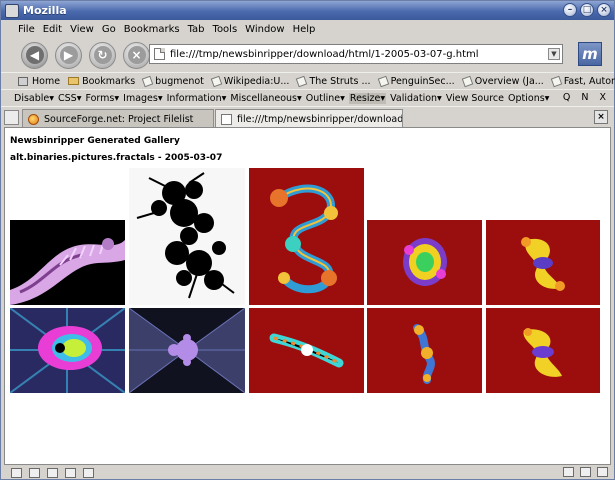 The image size is (615, 480). I want to click on chat-icon, so click(52, 472).